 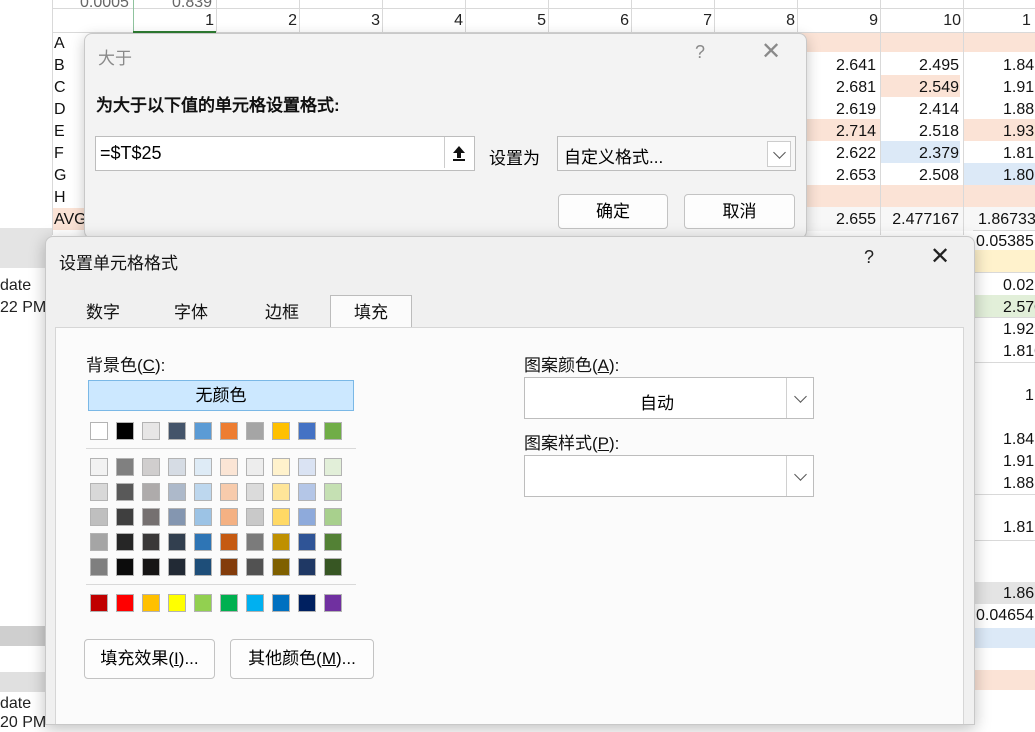 What do you see at coordinates (1018, 528) in the screenshot?
I see `cell-value: 1.81` at bounding box center [1018, 528].